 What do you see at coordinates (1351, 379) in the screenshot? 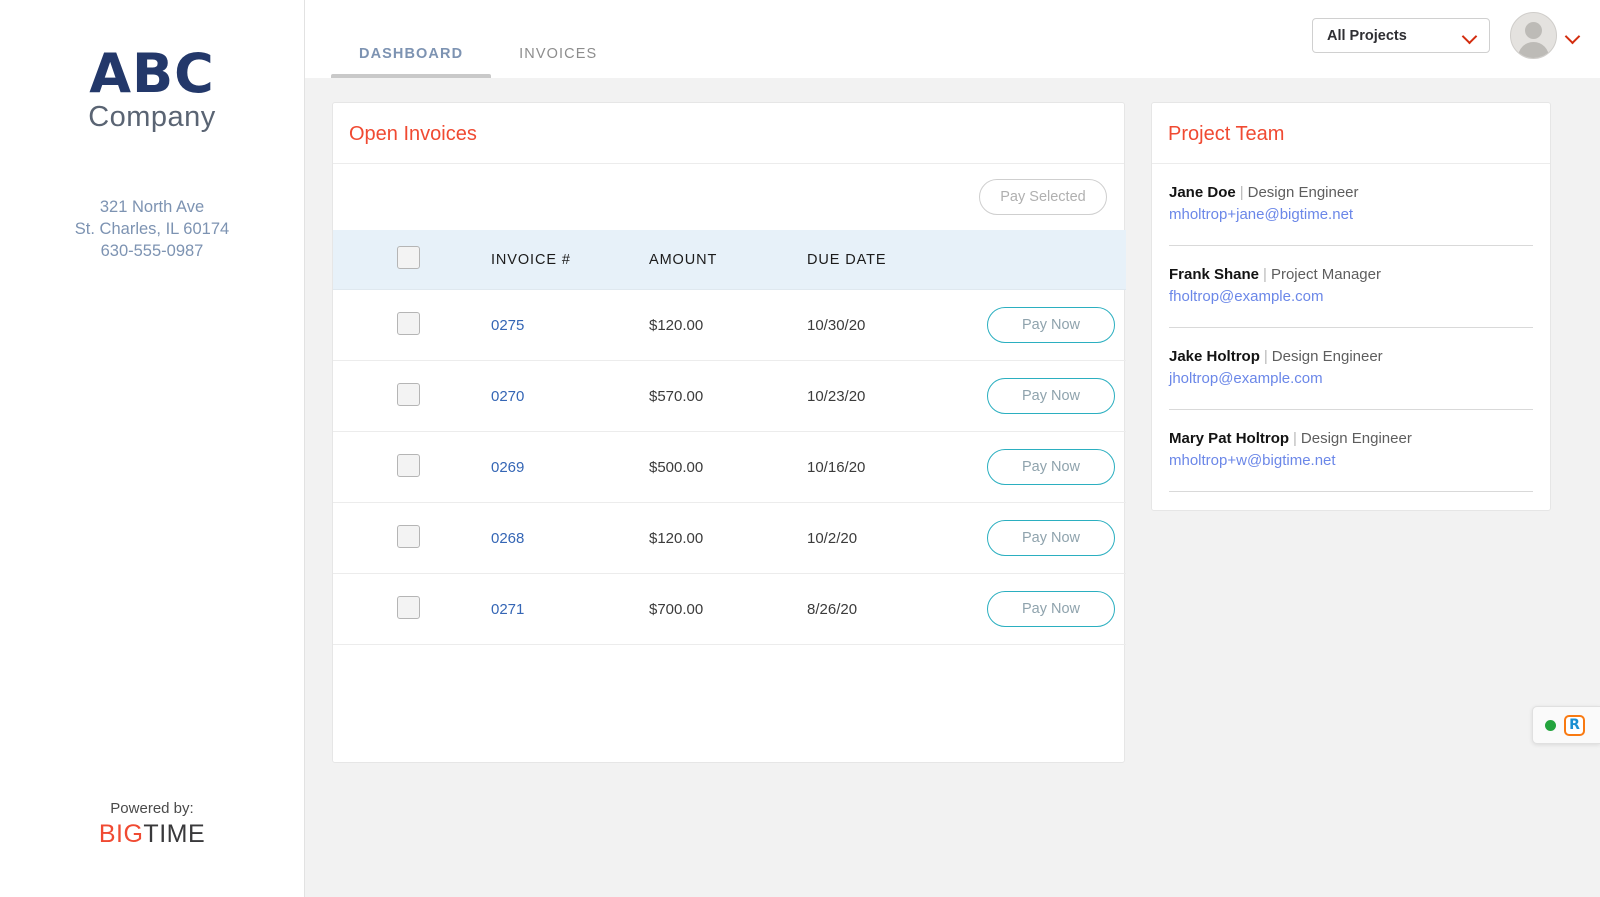
I see `team-member-email: jholtrop@example.com` at bounding box center [1351, 379].